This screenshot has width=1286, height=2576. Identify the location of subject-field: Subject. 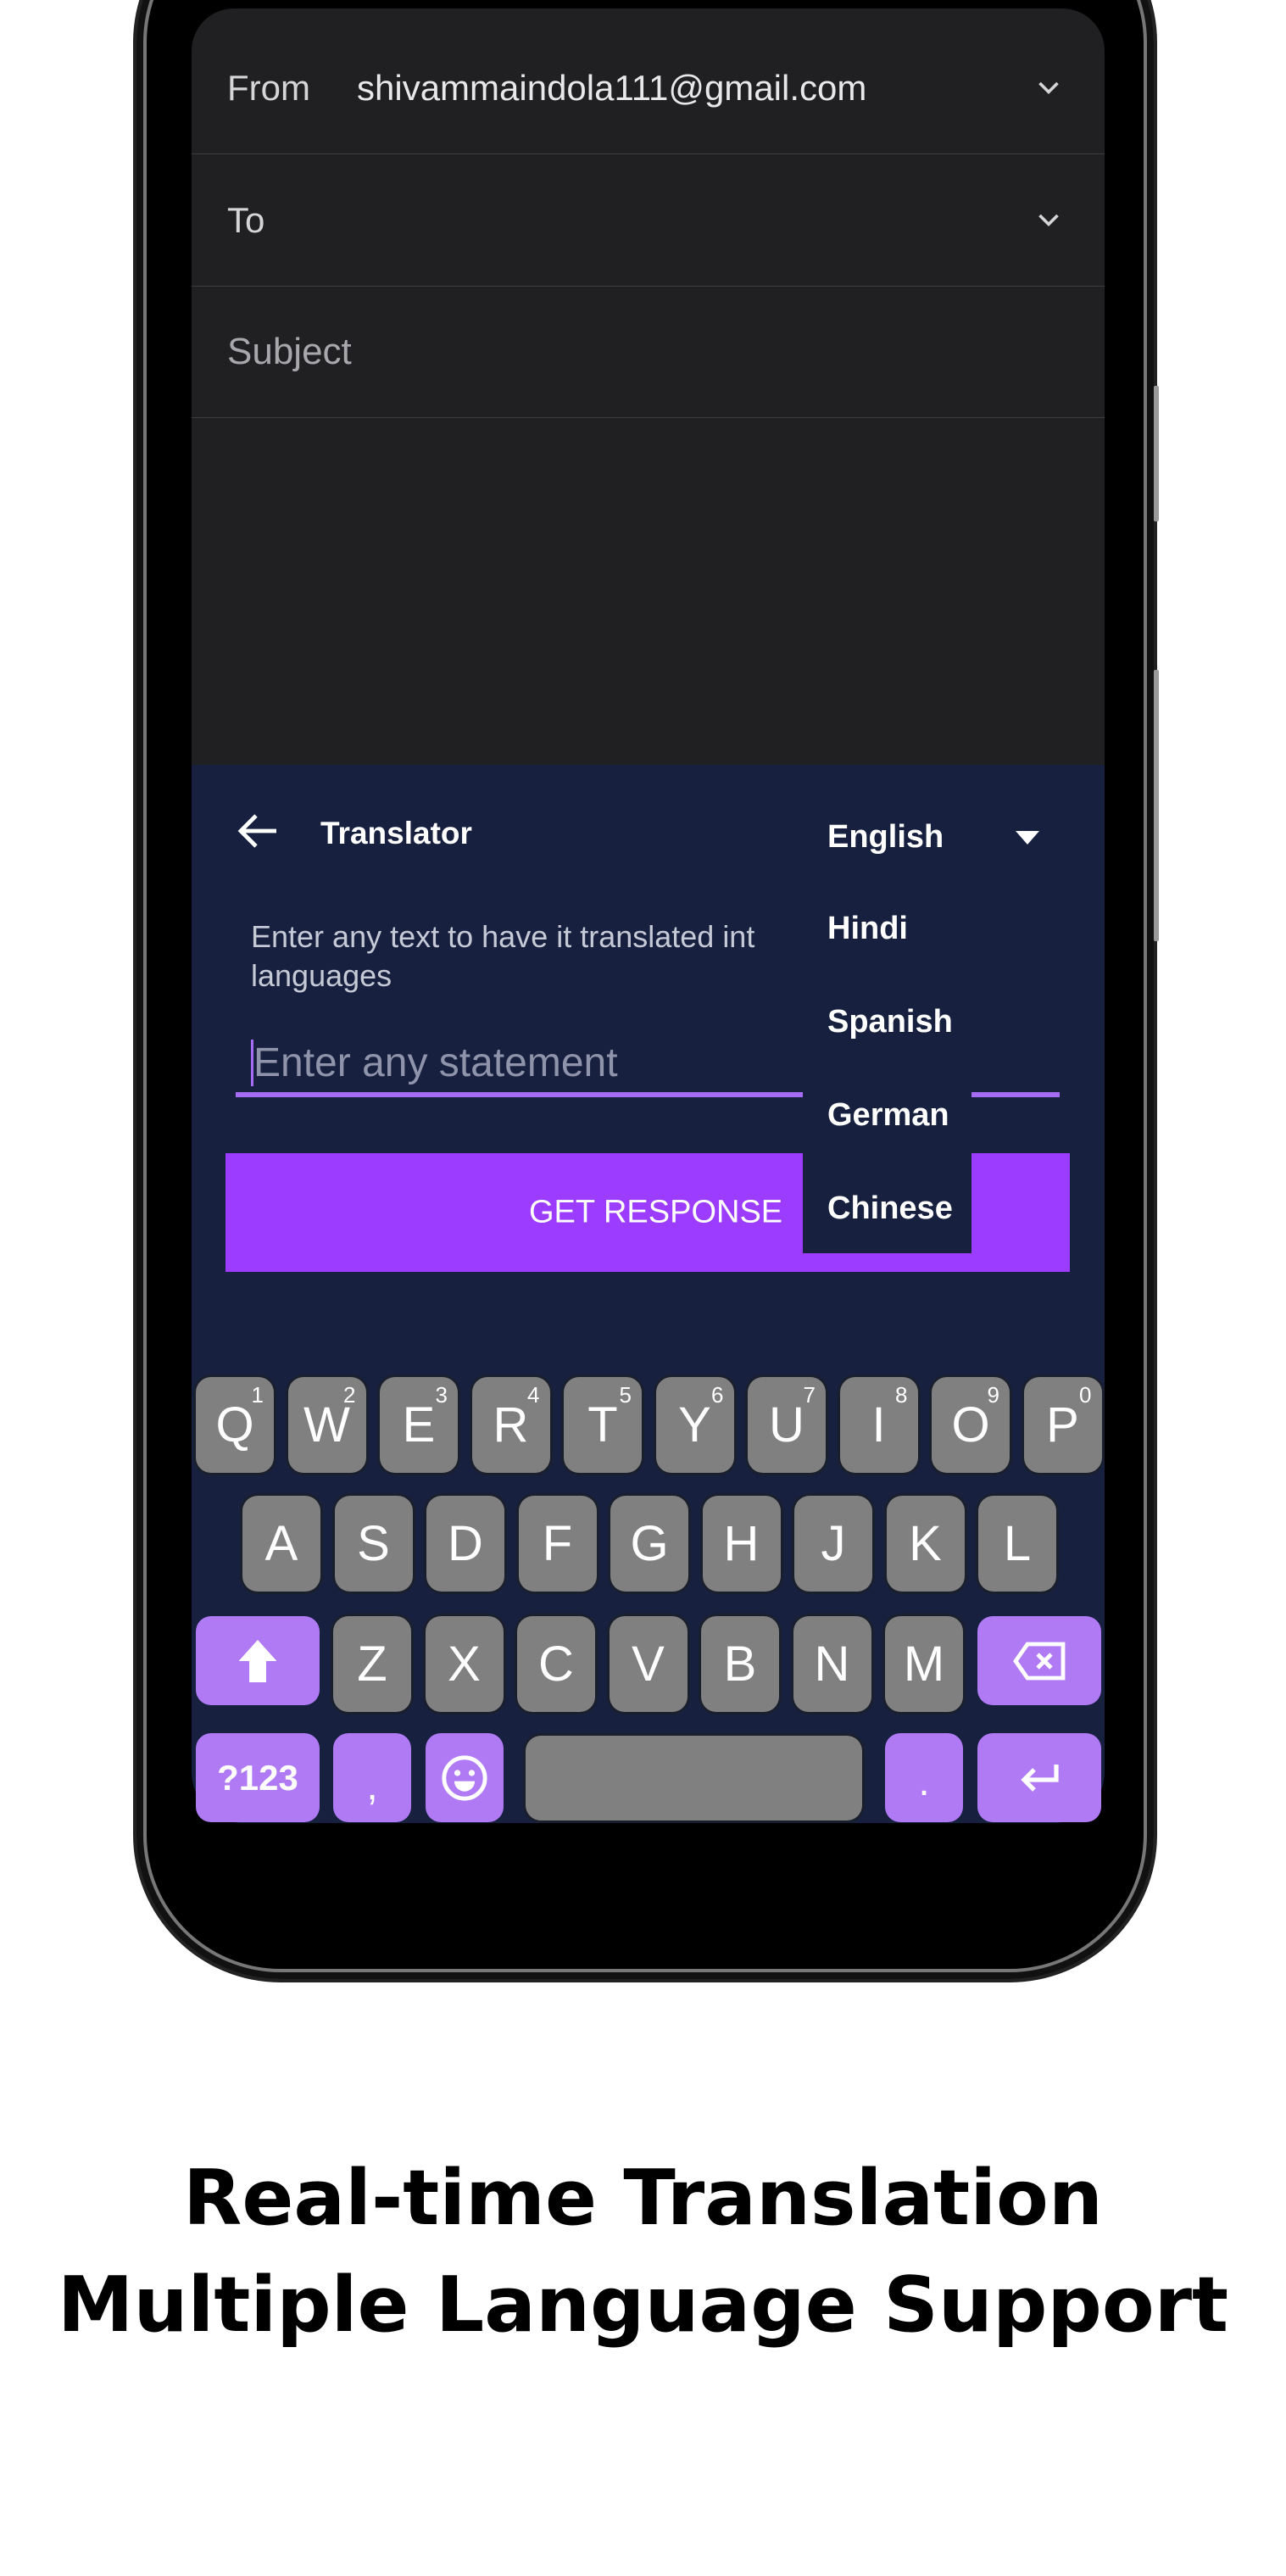
(649, 352).